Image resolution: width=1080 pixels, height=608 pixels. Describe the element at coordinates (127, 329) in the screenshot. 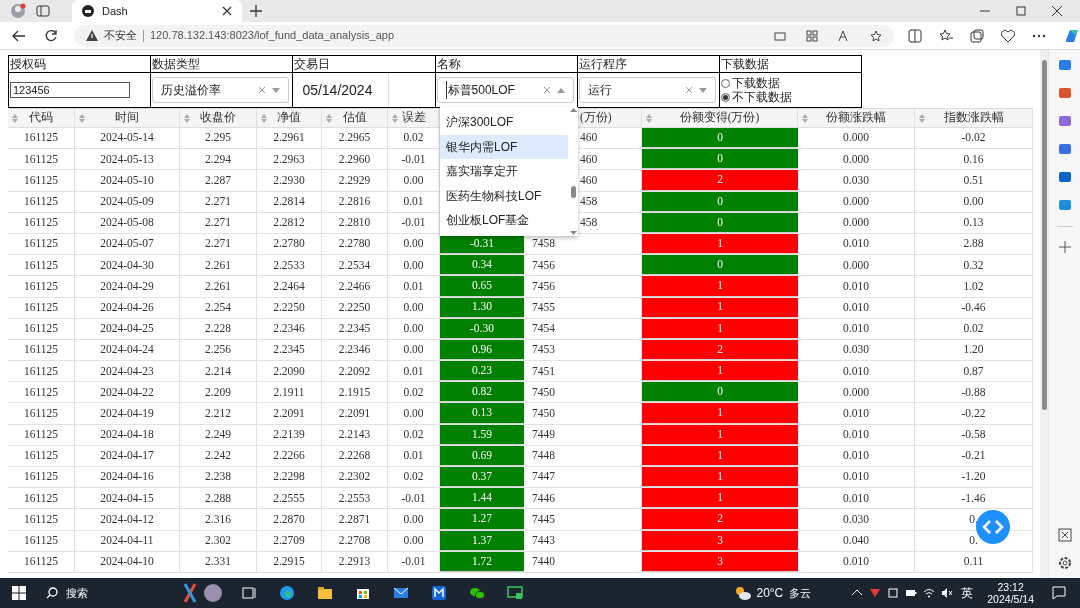

I see `table-cell-text: 2024-04-25` at that location.